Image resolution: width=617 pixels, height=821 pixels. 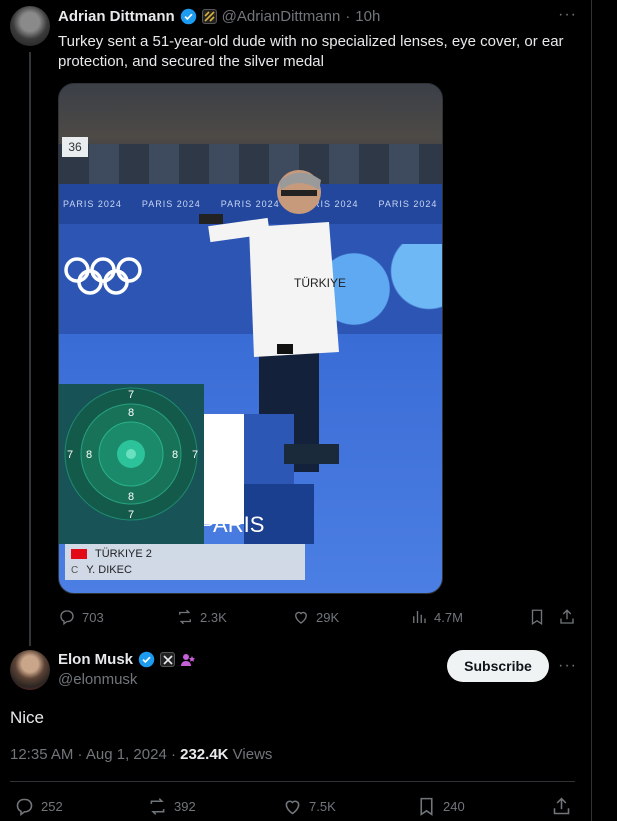 What do you see at coordinates (320, 283) in the screenshot?
I see `svg-text: TÜRKIYE` at bounding box center [320, 283].